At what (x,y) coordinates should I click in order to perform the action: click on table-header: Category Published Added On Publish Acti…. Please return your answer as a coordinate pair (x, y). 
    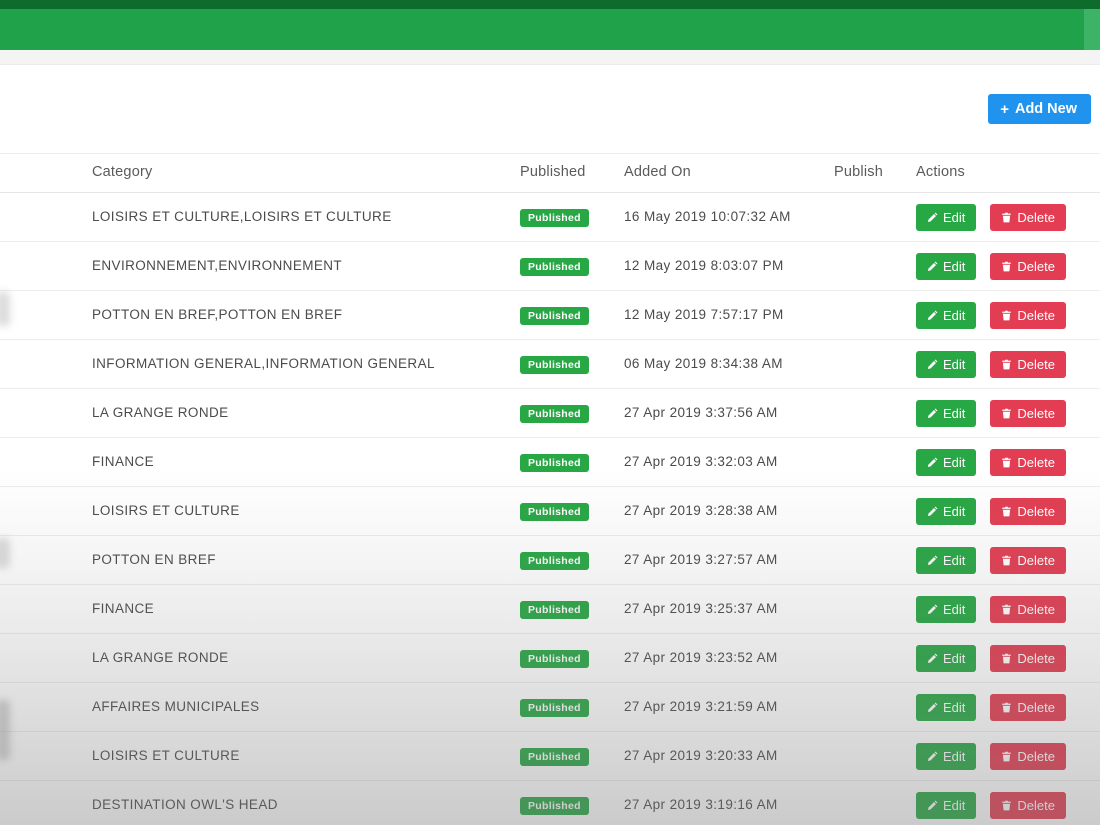
    Looking at the image, I should click on (550, 173).